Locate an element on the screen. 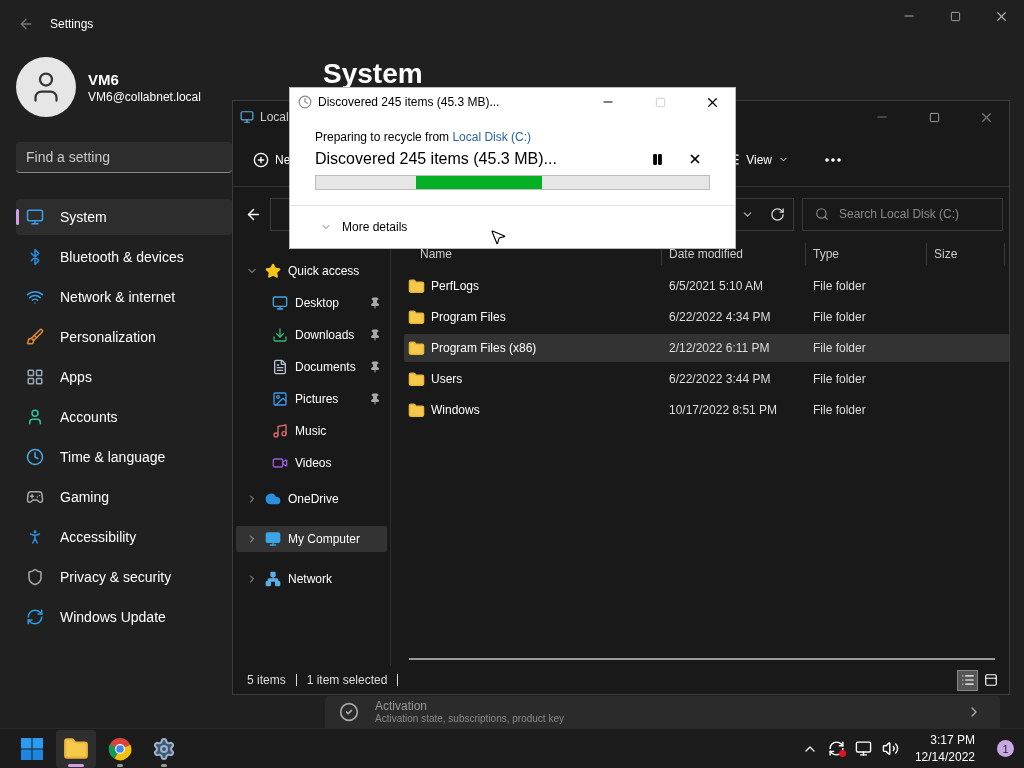  star-icon is located at coordinates (273, 271).